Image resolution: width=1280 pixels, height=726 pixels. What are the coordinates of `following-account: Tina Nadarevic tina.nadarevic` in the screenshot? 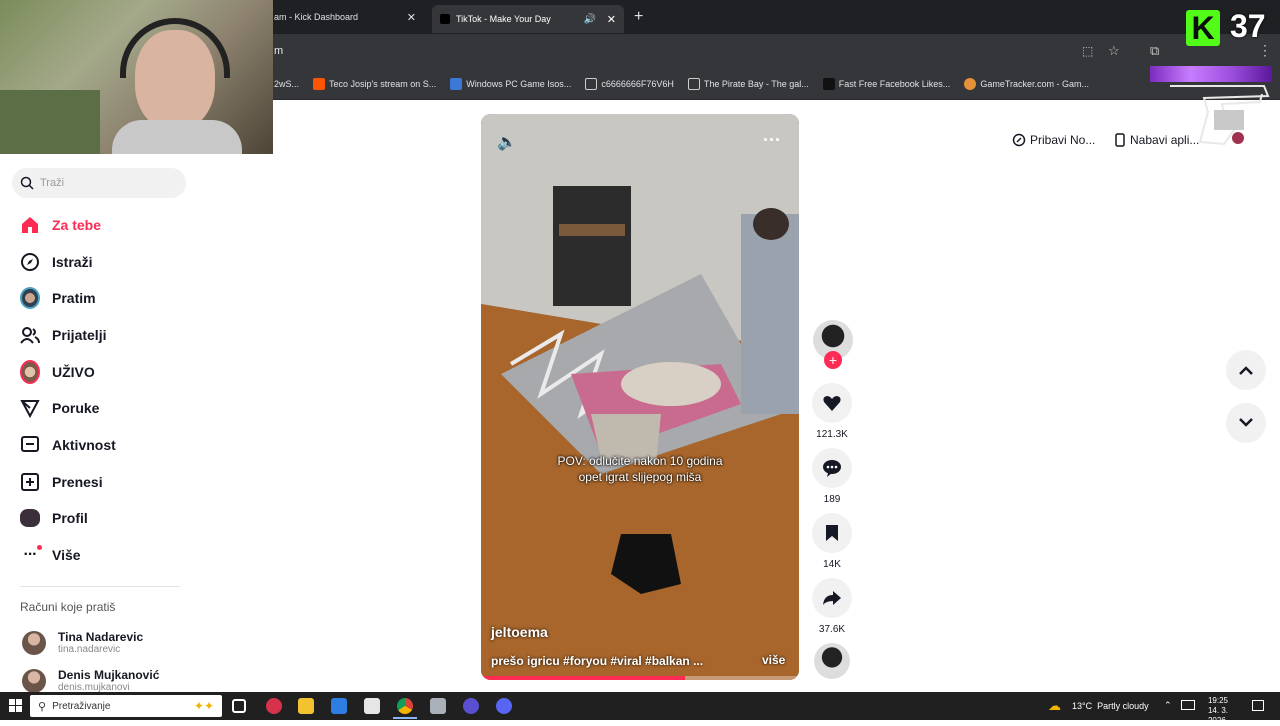 It's located at (82, 642).